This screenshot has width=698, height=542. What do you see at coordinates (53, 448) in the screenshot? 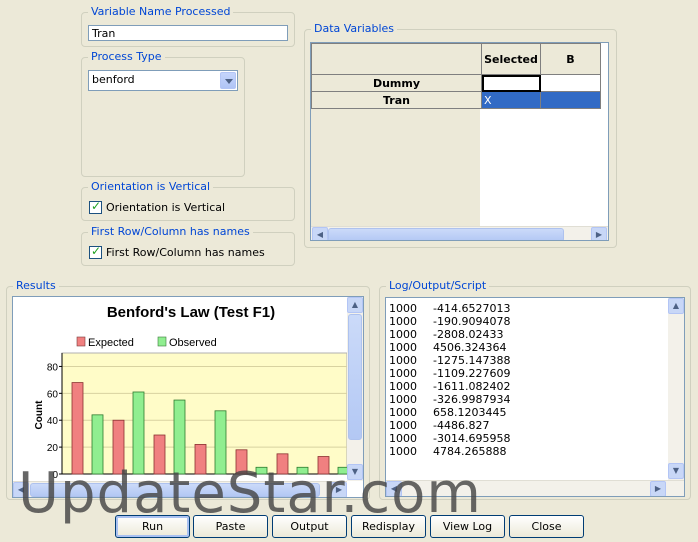
I see `y-tick-label: 20` at bounding box center [53, 448].